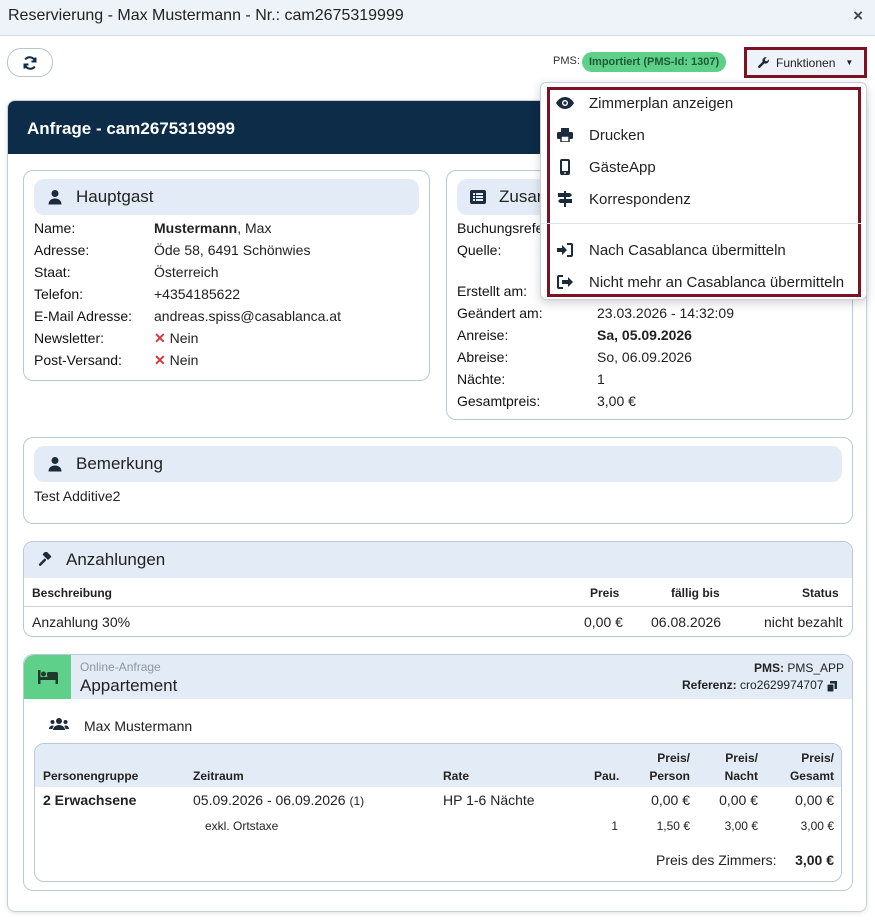 This screenshot has width=875, height=921. I want to click on guest-row-name: Name: Mustermann, Max, so click(153, 228).